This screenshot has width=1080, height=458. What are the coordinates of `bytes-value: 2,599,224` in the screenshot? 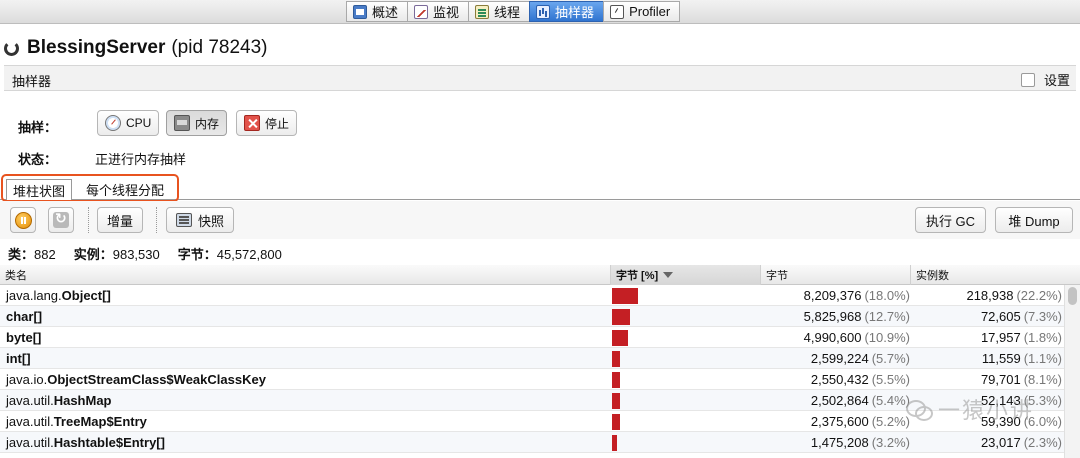 It's located at (839, 358).